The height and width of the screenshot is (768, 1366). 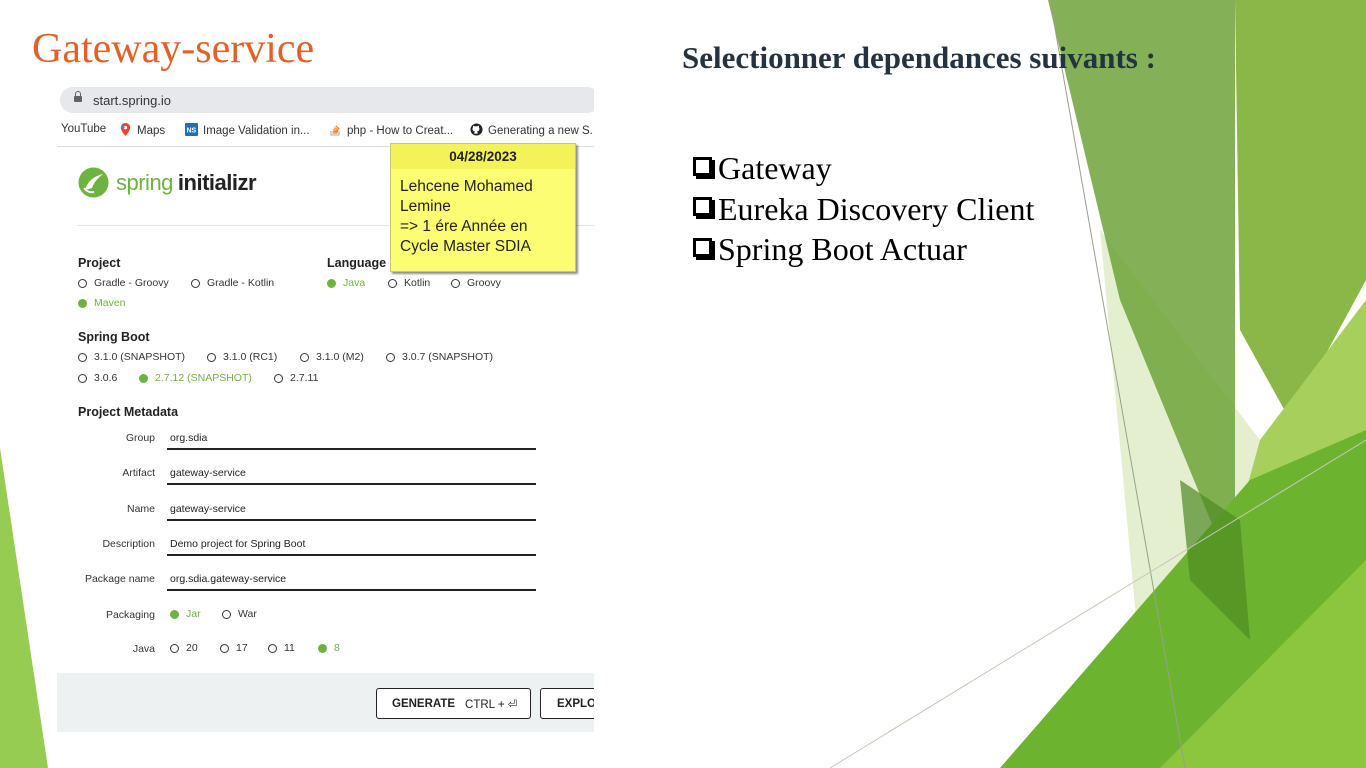 I want to click on bookmark-youtube: YouTube, so click(x=83, y=129).